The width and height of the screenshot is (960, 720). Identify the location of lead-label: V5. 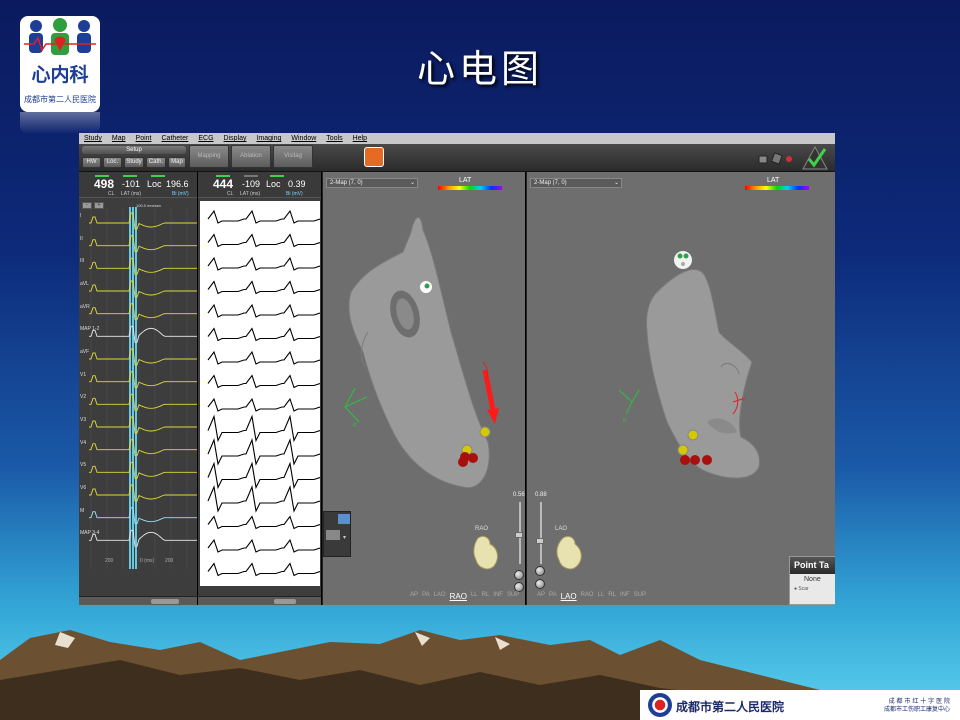
(83, 465).